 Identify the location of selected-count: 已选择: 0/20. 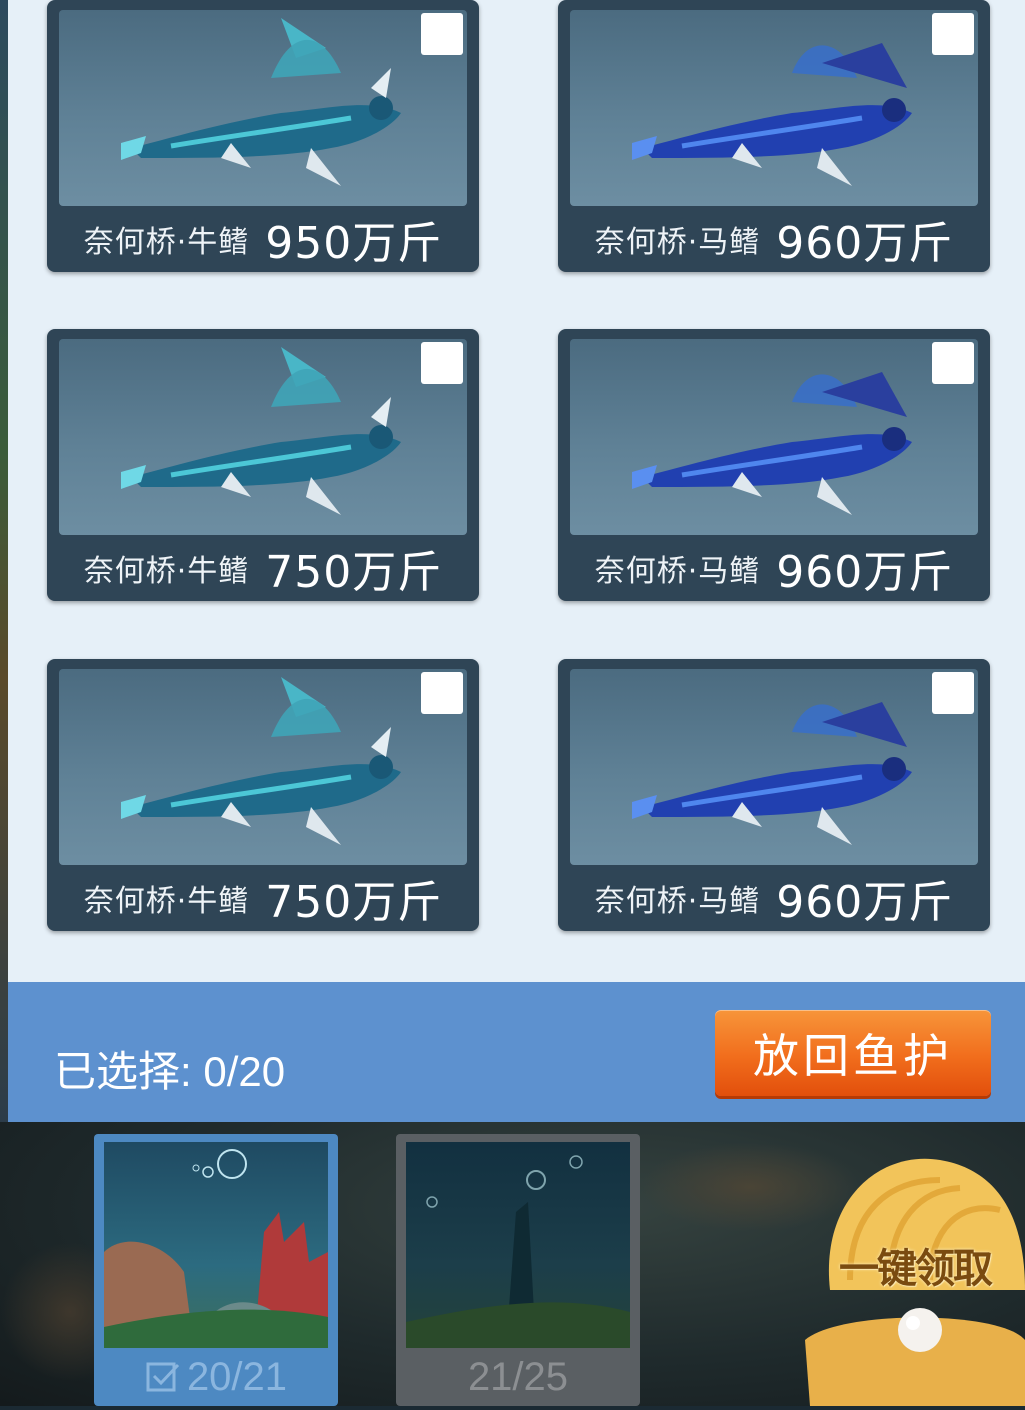
(170, 1071).